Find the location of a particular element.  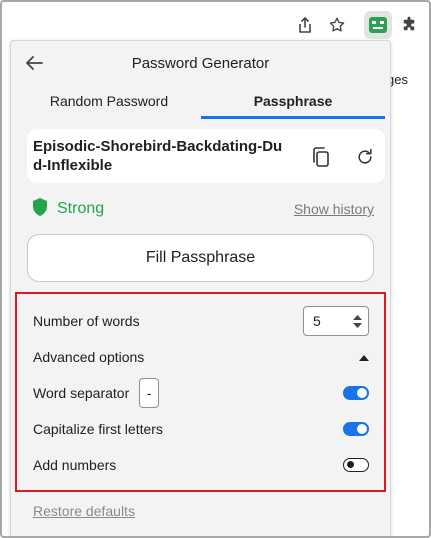

collapse-triangle-icon is located at coordinates (364, 357).